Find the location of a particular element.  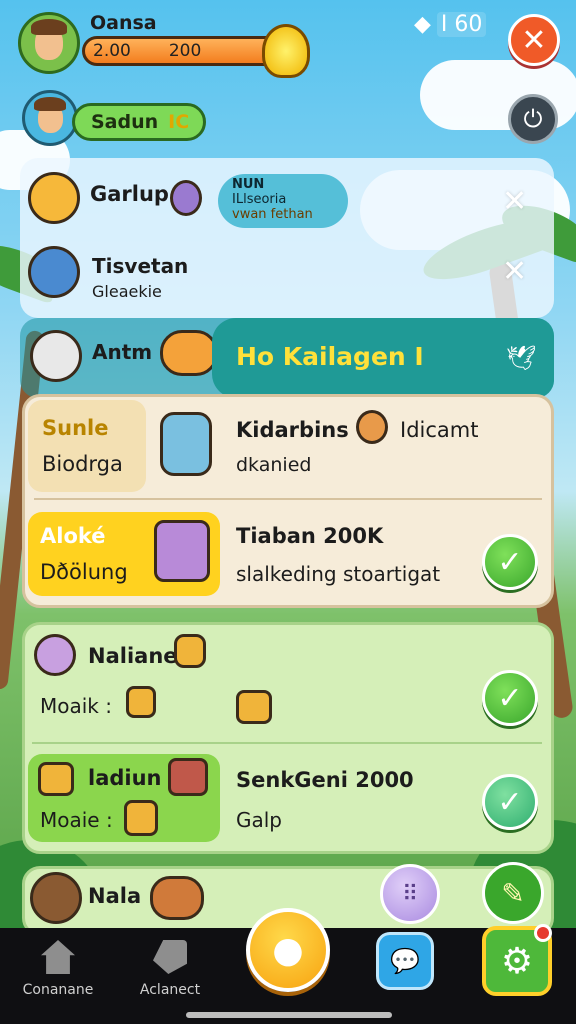

friend-name: Sadun is located at coordinates (125, 122).